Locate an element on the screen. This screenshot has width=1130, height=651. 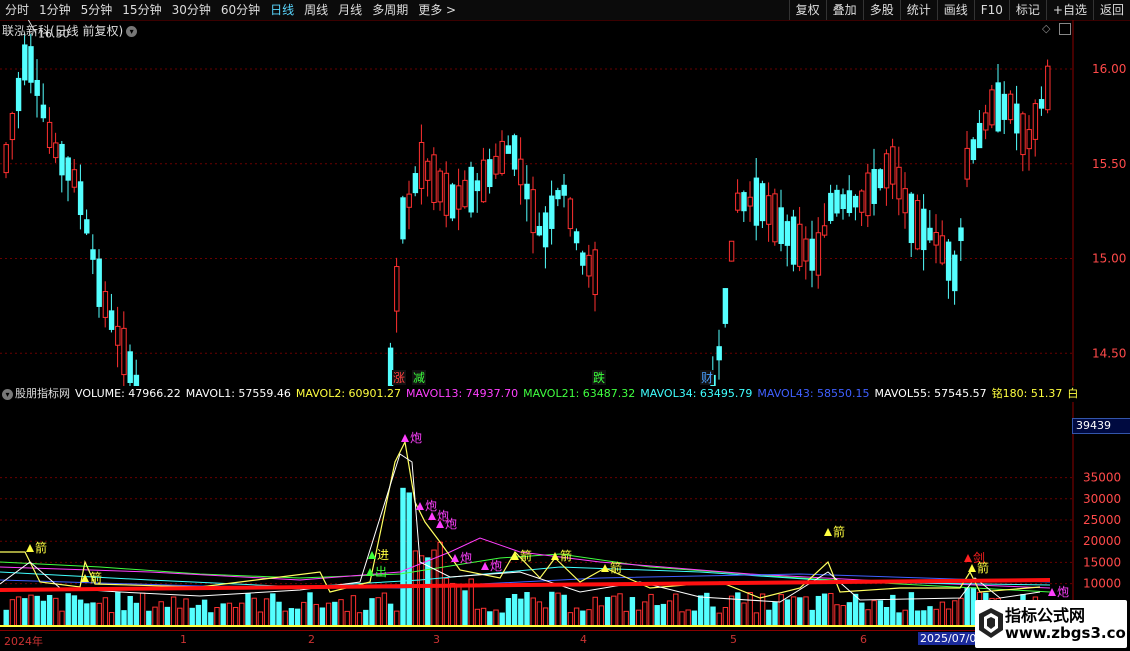
window-icon is located at coordinates (1065, 29).